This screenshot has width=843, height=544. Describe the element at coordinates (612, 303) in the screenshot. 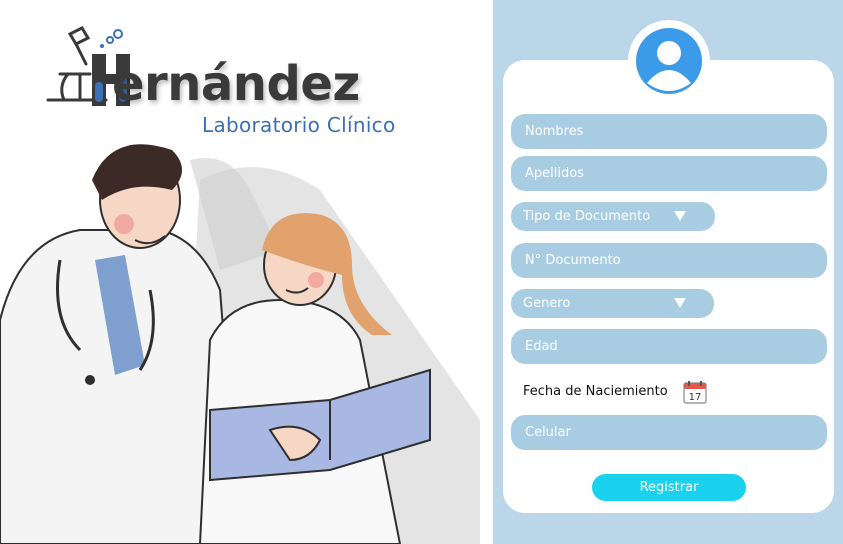

I see `genero-select: Genero` at that location.